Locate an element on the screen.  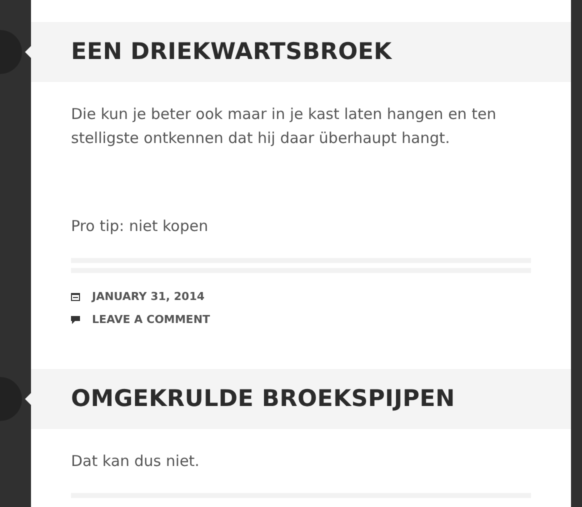
post-title: OMGEKRULDE BROEKSPIJPEN is located at coordinates (263, 399).